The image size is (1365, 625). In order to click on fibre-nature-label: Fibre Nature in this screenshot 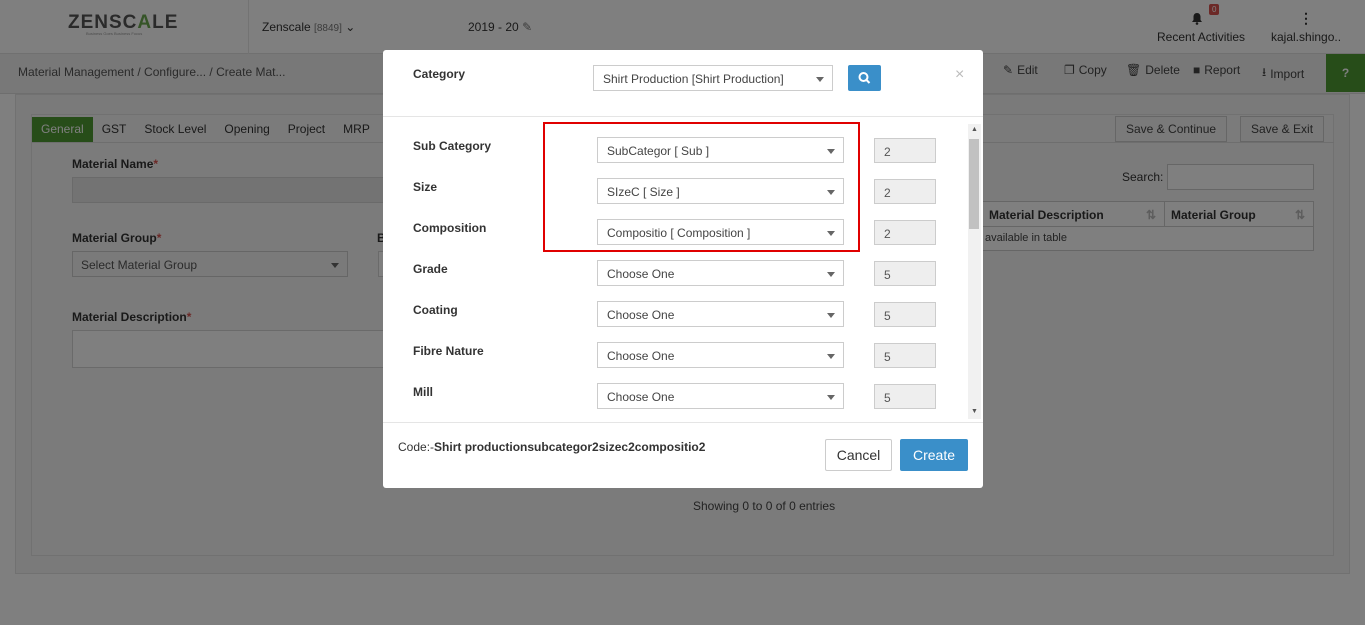, I will do `click(448, 351)`.